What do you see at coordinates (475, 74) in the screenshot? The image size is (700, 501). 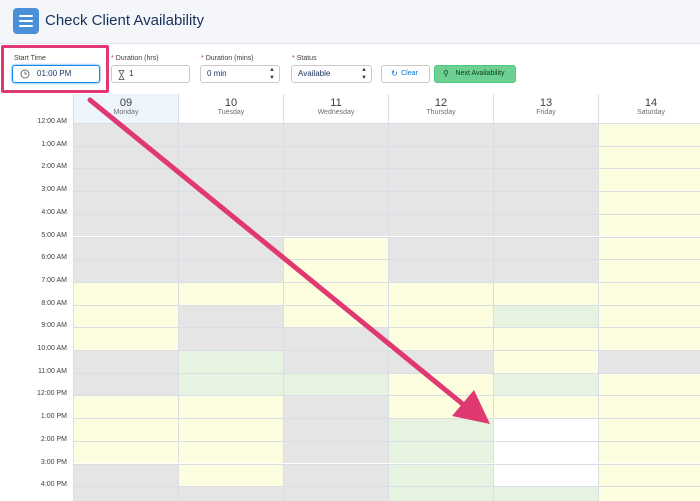 I see `next-availability-button: ⚲ Next Availability` at bounding box center [475, 74].